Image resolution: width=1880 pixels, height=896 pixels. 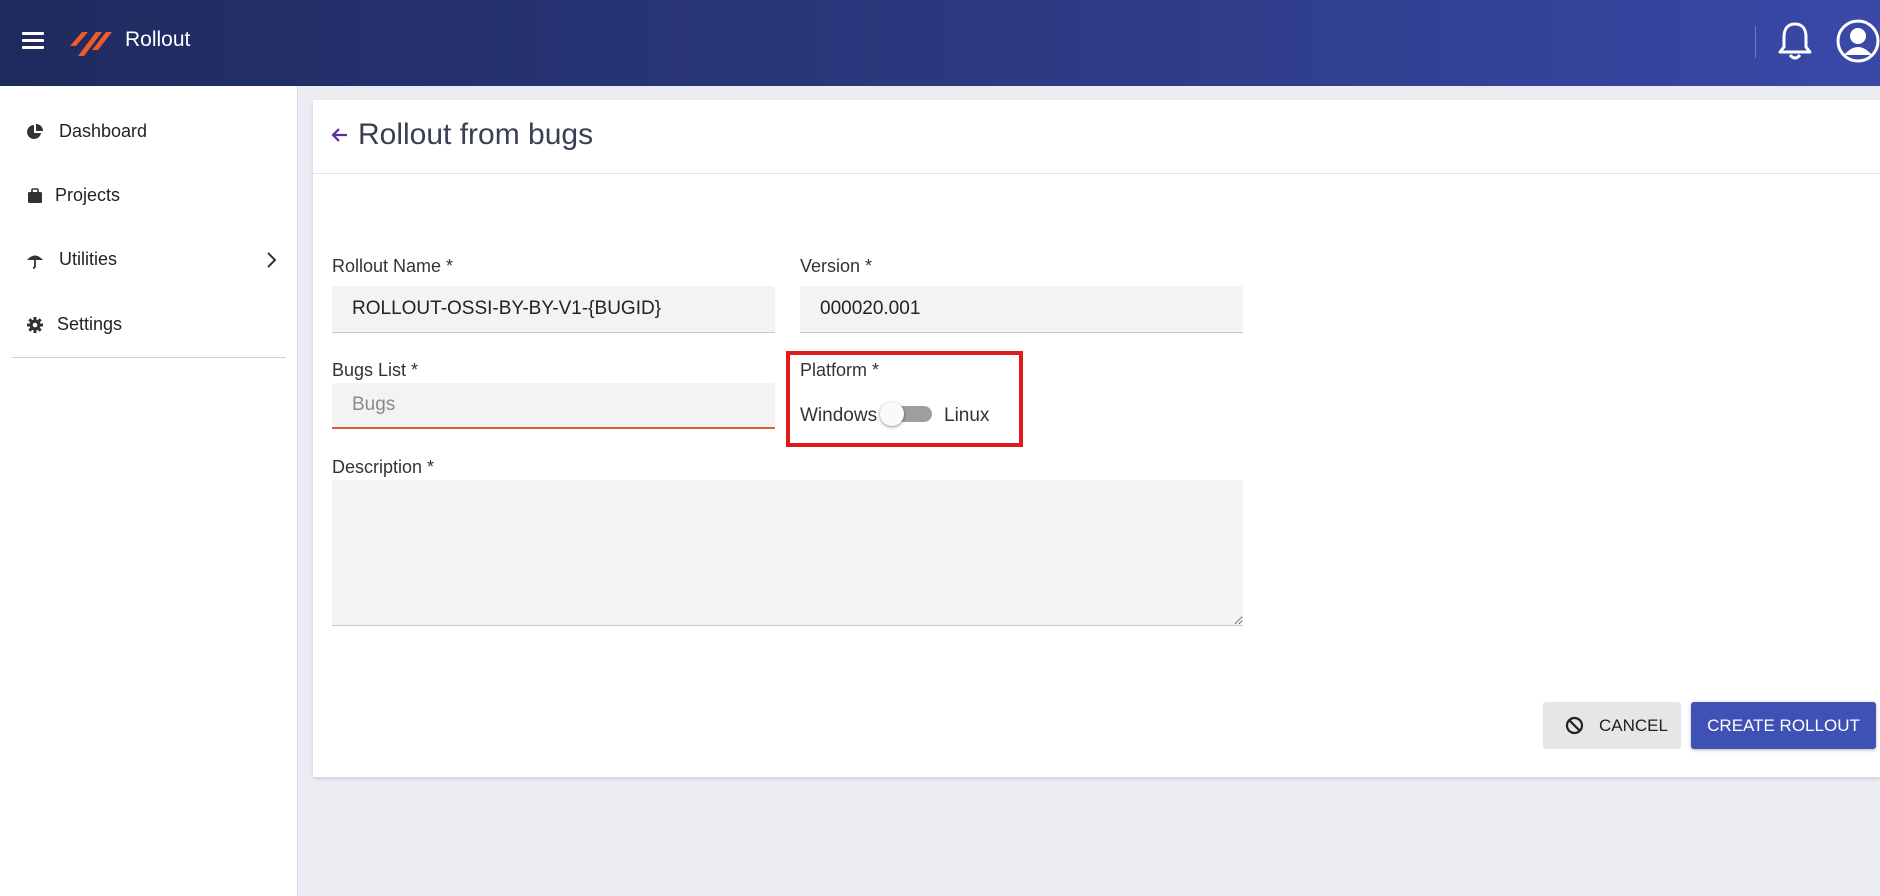 I want to click on bugs-list-label: Bugs List *, so click(x=375, y=370).